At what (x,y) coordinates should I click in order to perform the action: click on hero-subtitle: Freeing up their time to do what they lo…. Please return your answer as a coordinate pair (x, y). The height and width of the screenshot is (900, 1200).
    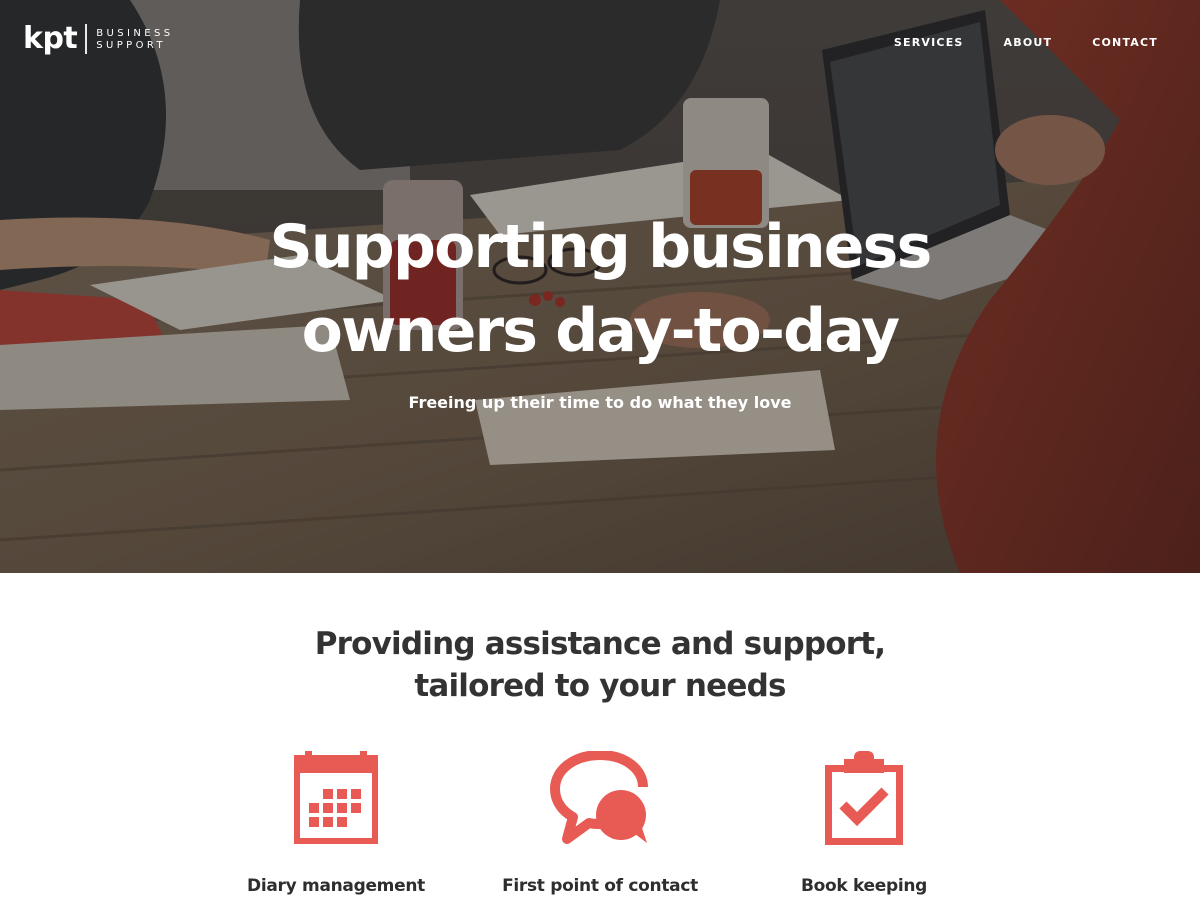
    Looking at the image, I should click on (600, 402).